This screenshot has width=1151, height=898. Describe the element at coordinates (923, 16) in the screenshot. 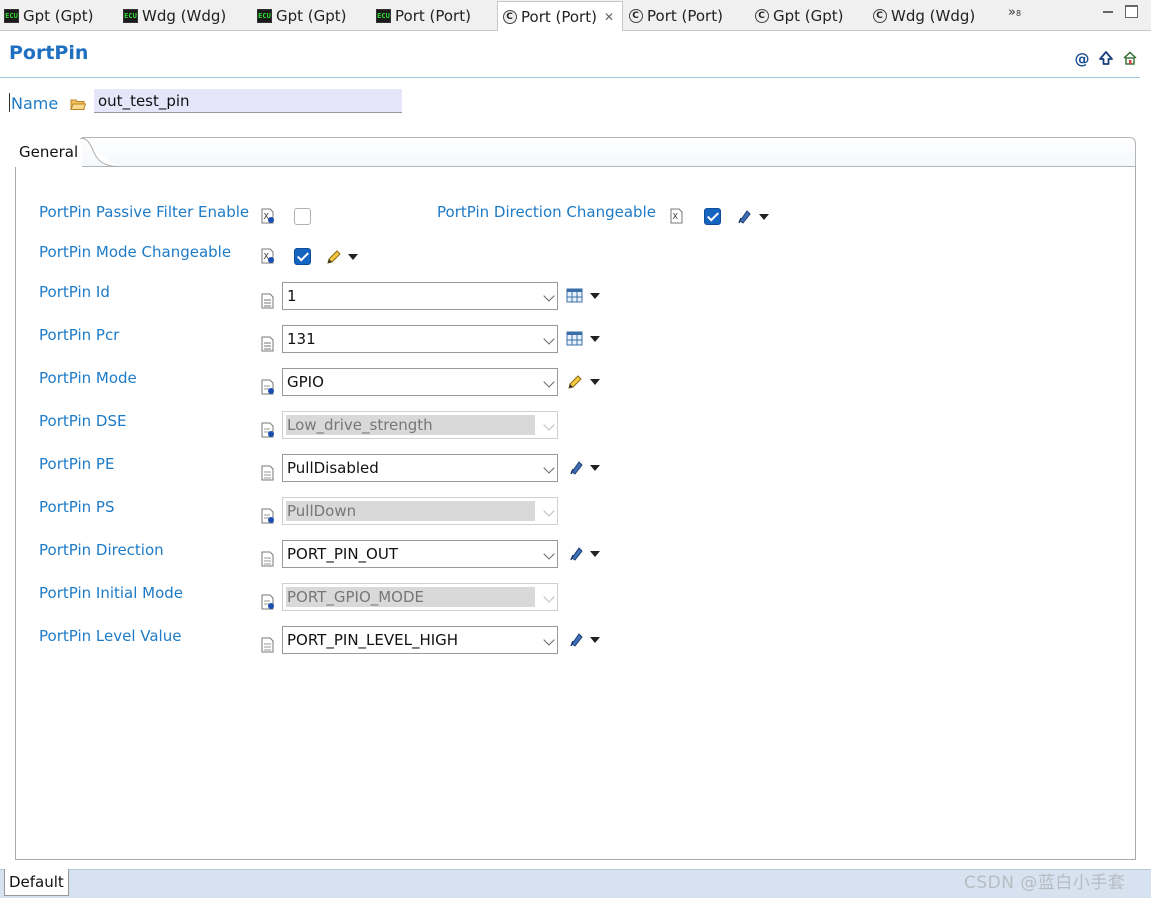

I see `tab-wdg-2: C Wdg (Wdg)` at that location.